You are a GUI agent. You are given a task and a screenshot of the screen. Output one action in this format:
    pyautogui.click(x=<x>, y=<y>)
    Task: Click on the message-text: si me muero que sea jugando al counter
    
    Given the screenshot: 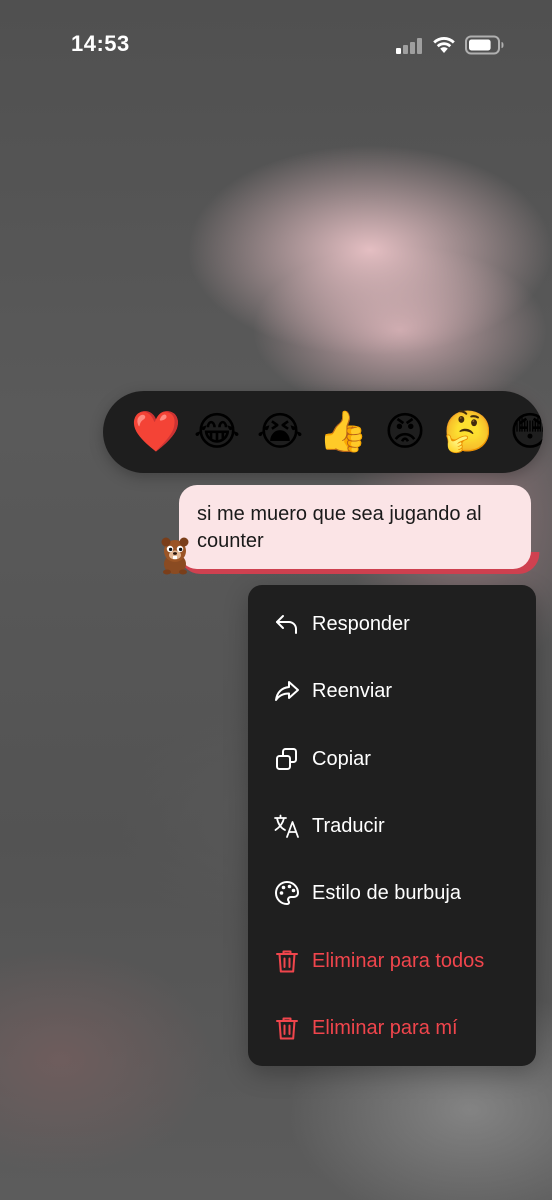 What is the action you would take?
    pyautogui.click(x=339, y=527)
    